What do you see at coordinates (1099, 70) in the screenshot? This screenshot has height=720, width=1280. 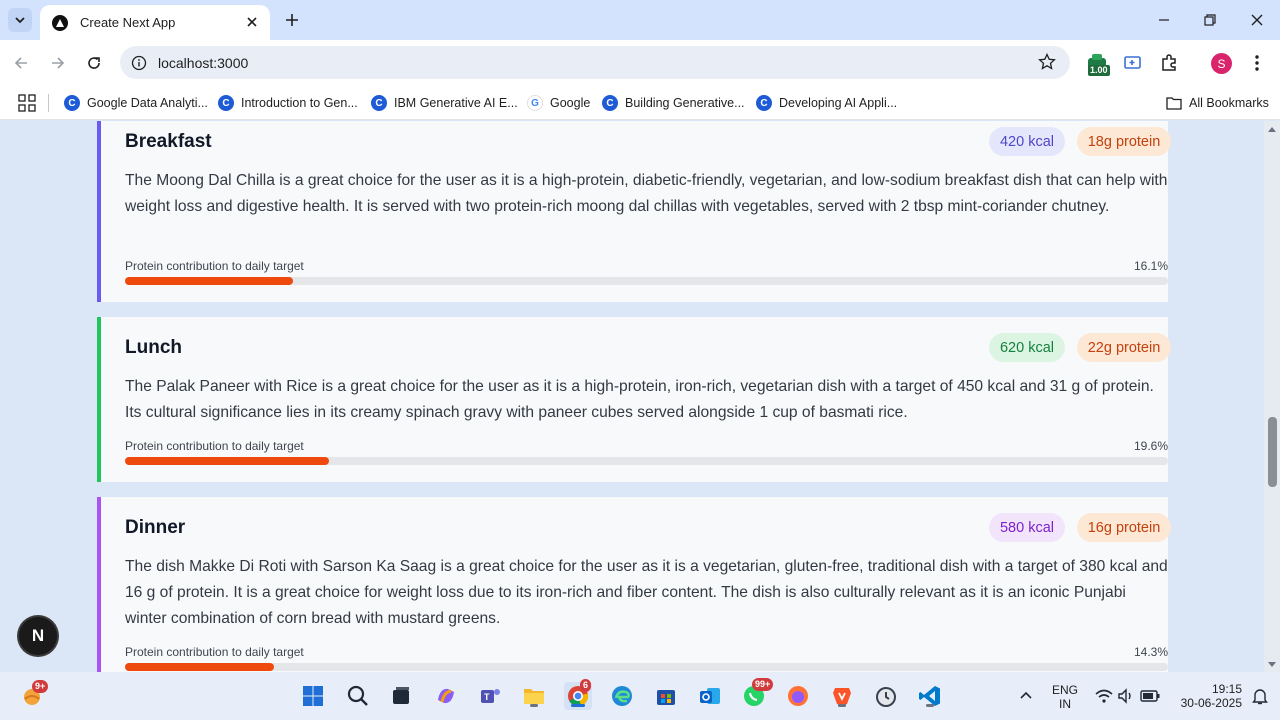 I see `extension-badge: 1.00` at bounding box center [1099, 70].